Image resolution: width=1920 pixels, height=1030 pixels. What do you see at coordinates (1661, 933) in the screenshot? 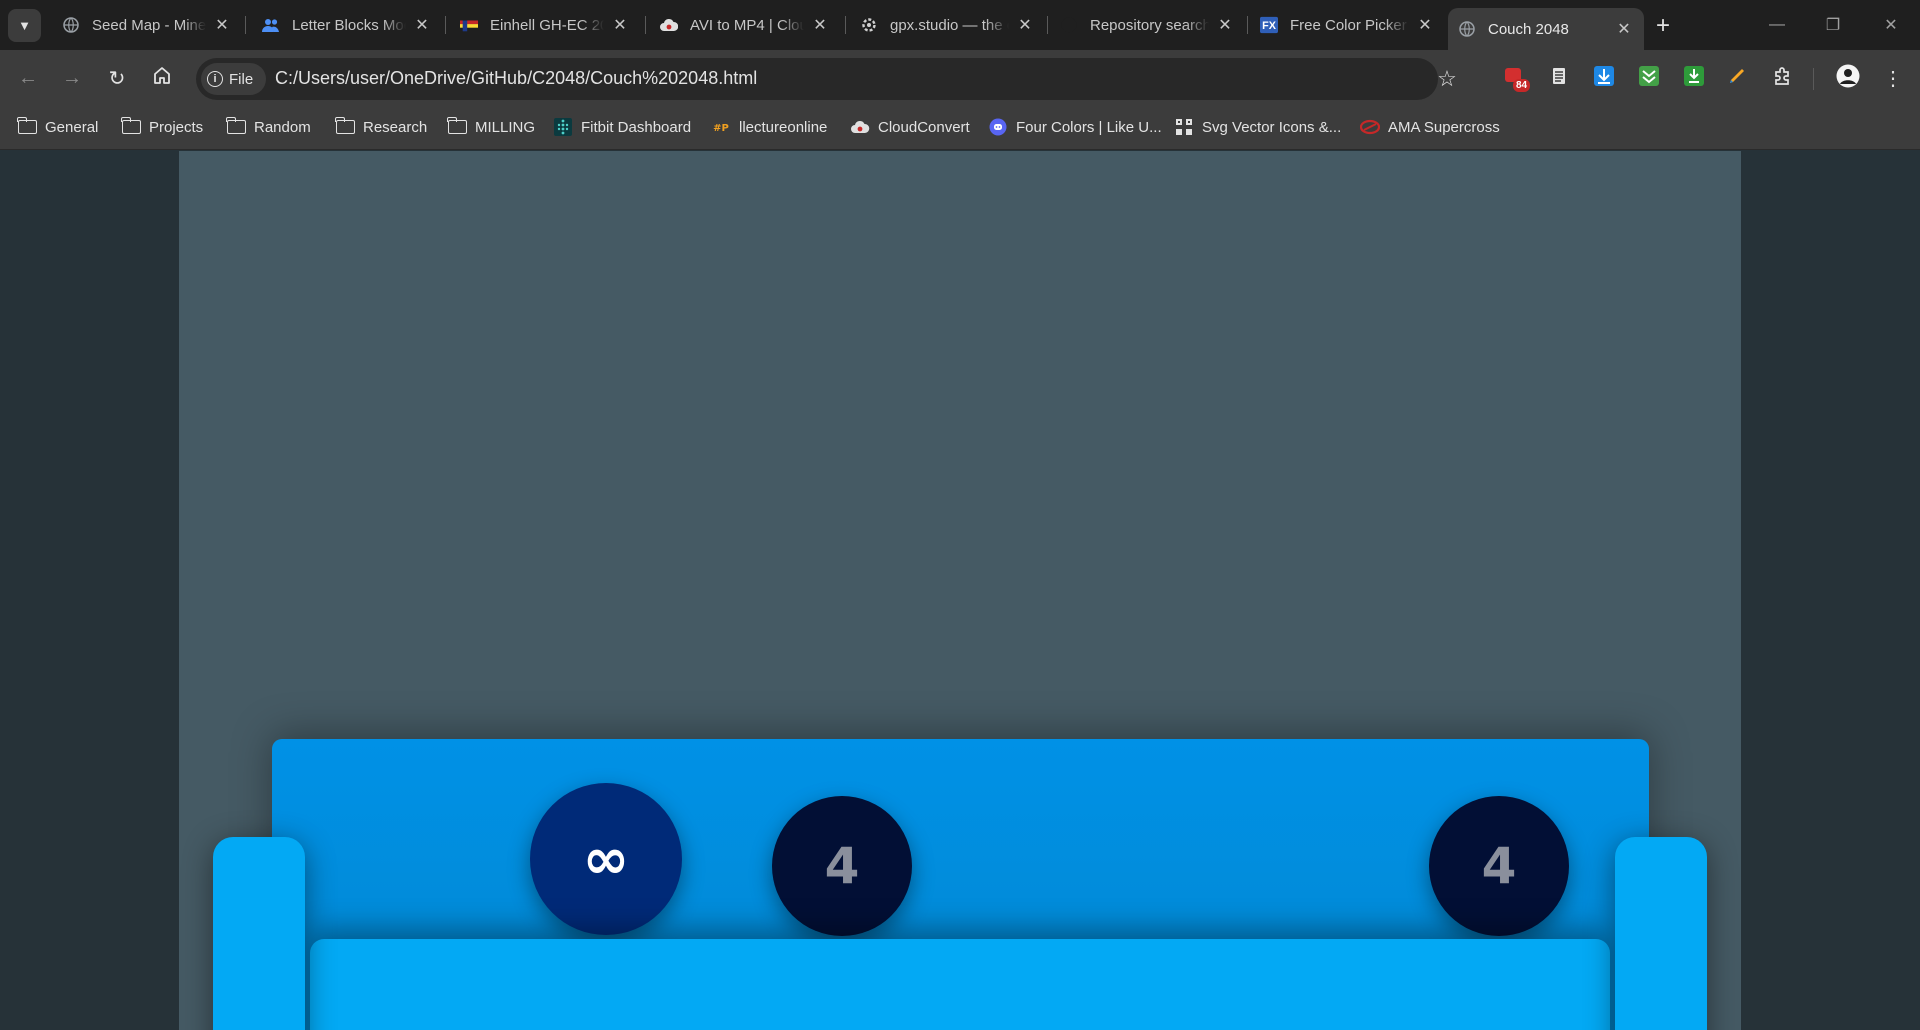
I see `couch-armrest-right` at bounding box center [1661, 933].